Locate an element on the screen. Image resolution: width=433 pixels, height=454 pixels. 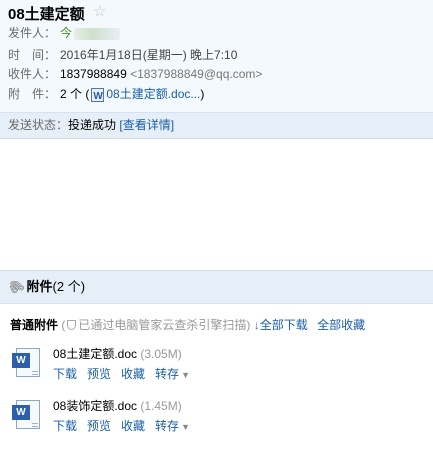
recipient-label: 收件人： is located at coordinates (32, 74).